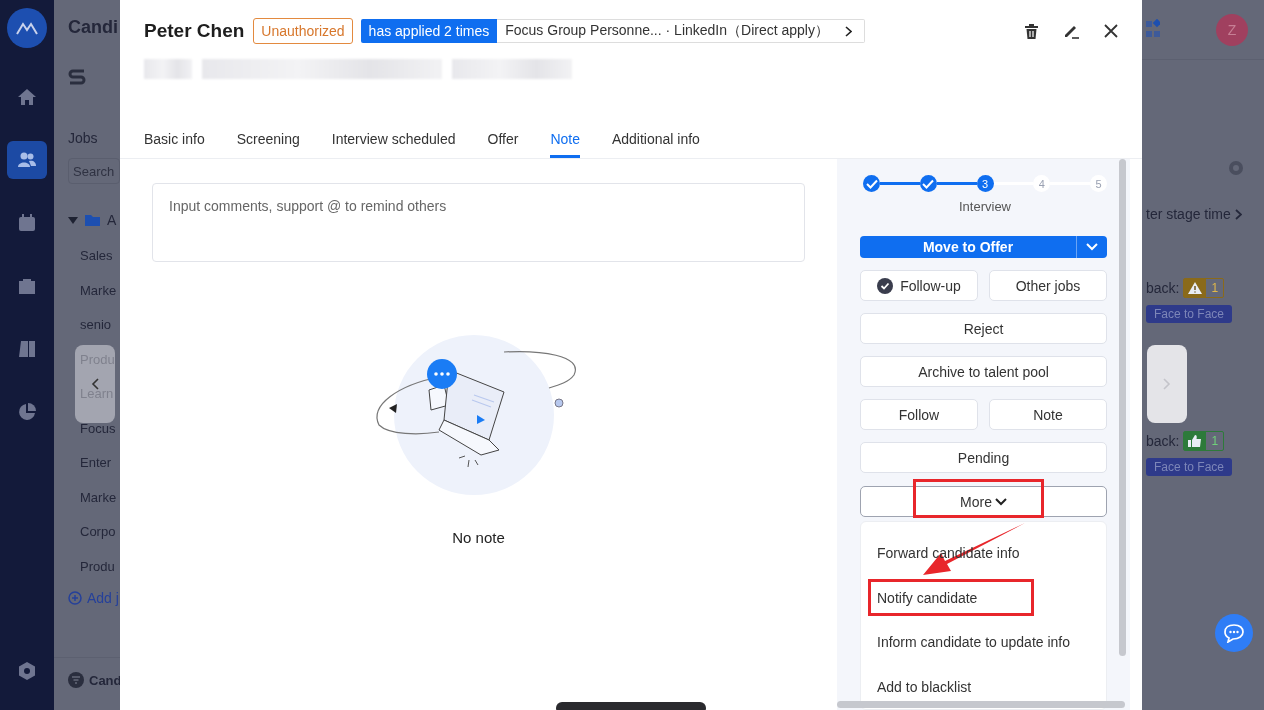  Describe the element at coordinates (1111, 31) in the screenshot. I see `close-icon` at that location.